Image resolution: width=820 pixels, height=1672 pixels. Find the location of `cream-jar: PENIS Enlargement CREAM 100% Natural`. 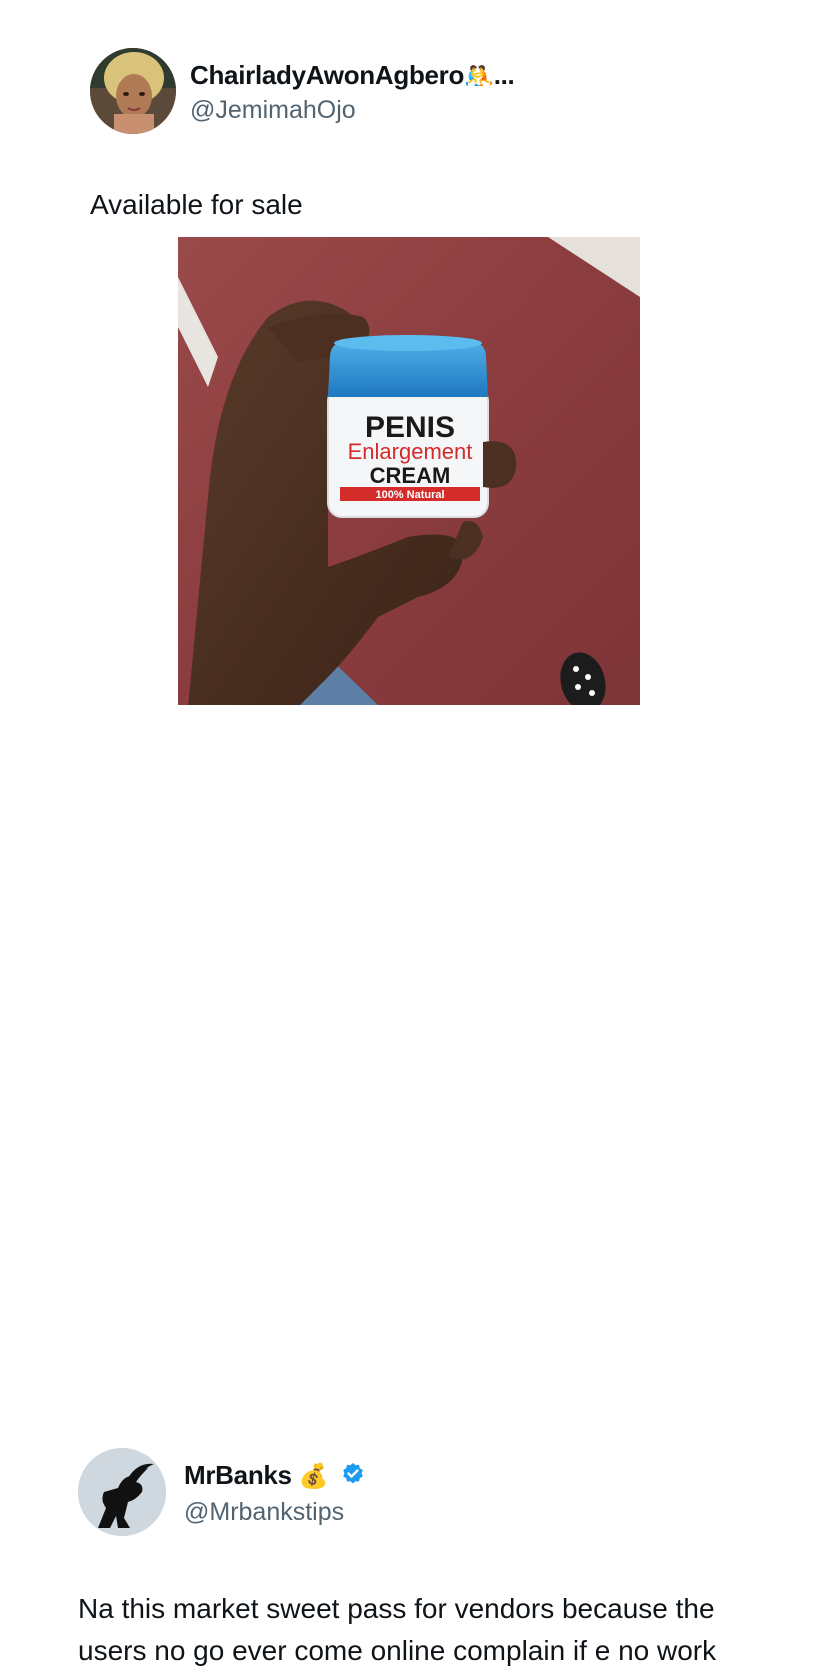

cream-jar: PENIS Enlargement CREAM 100% Natural is located at coordinates (408, 426).